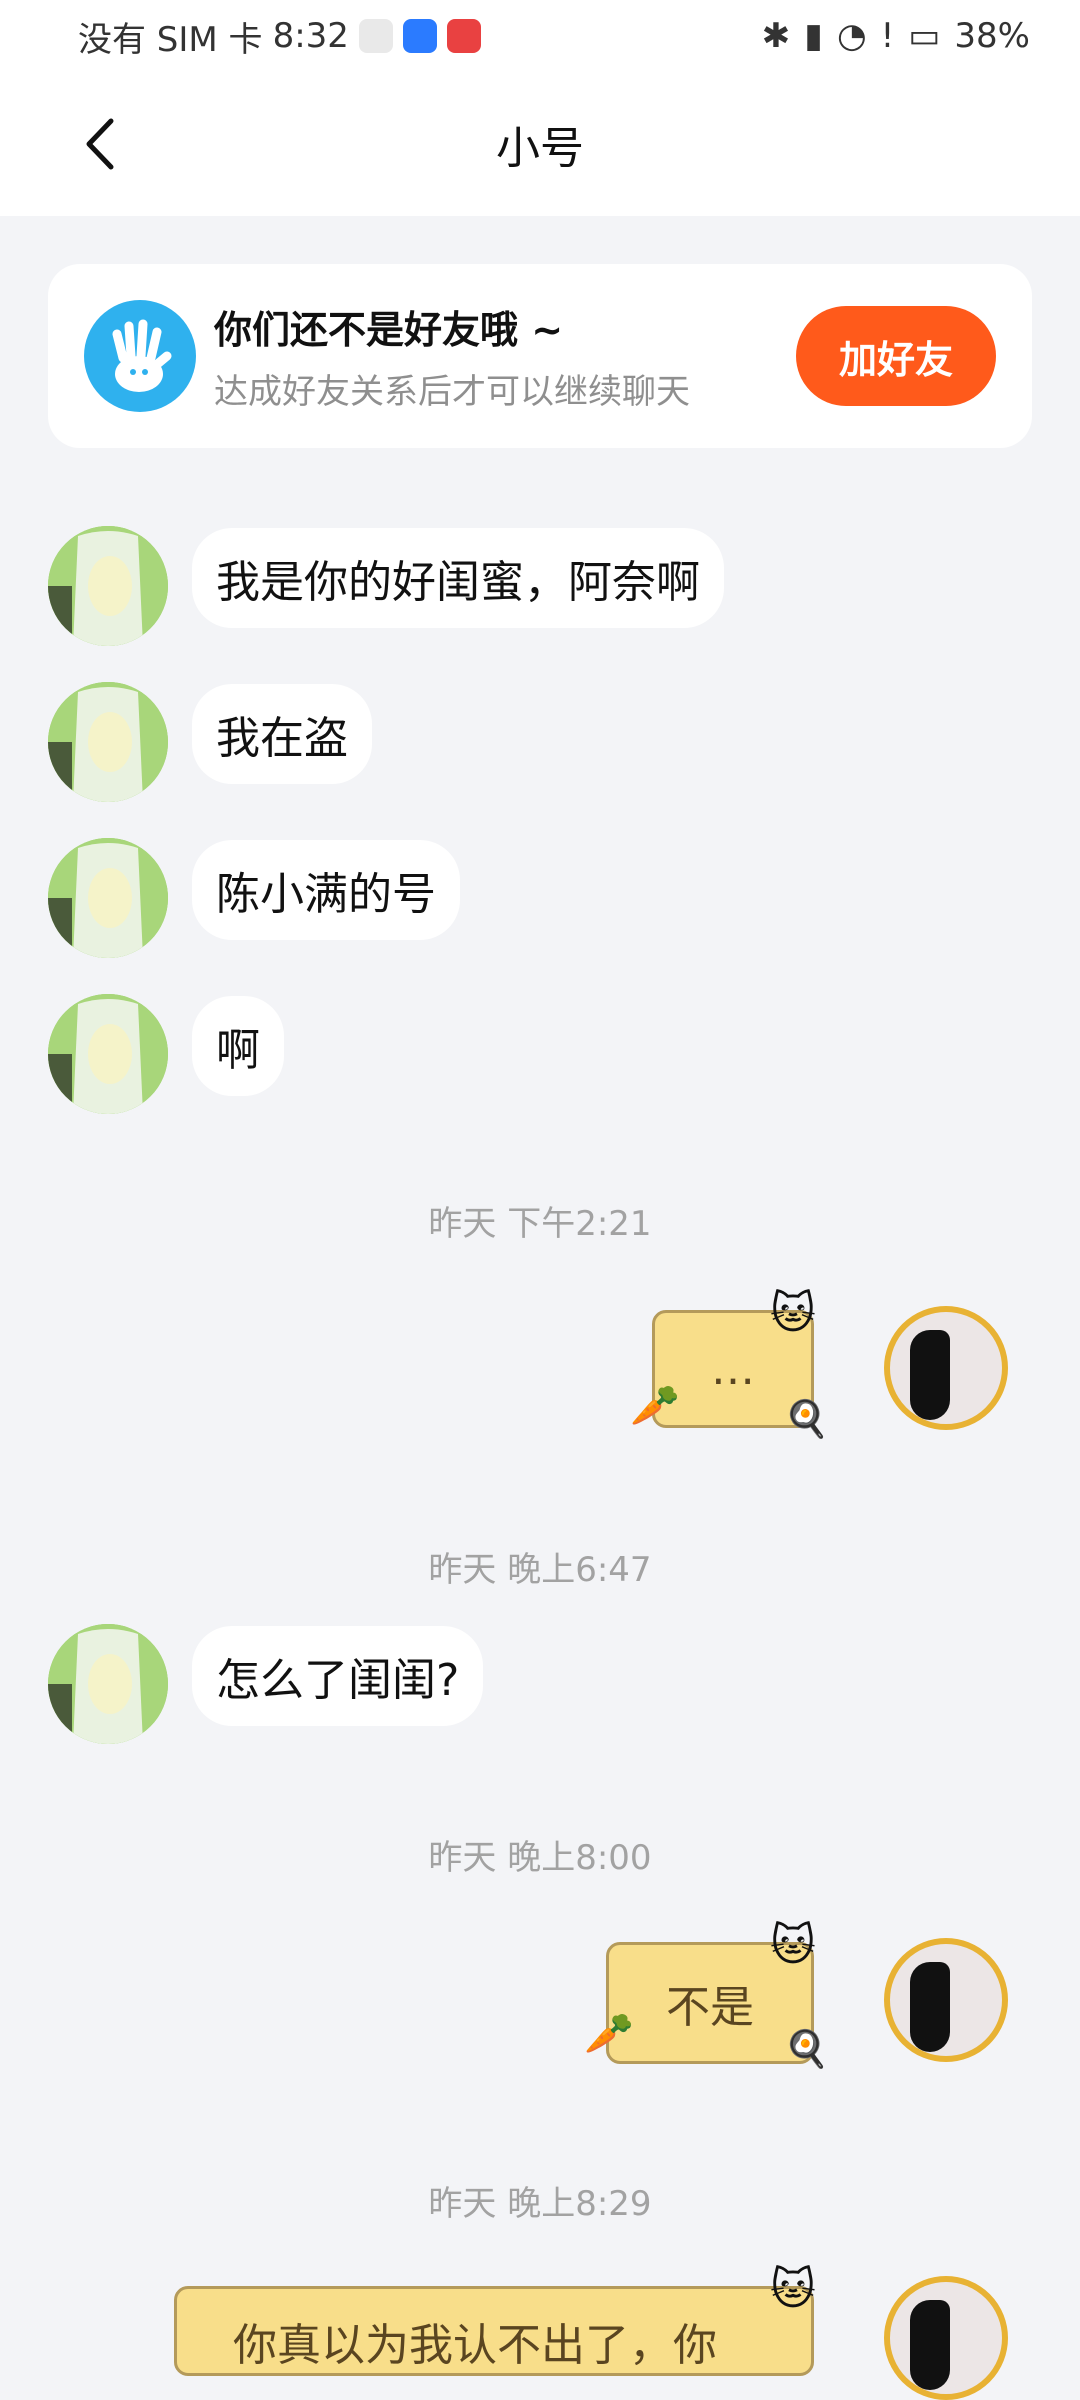  I want to click on message-text: 你真以为我认不出了，你, so click(475, 2345).